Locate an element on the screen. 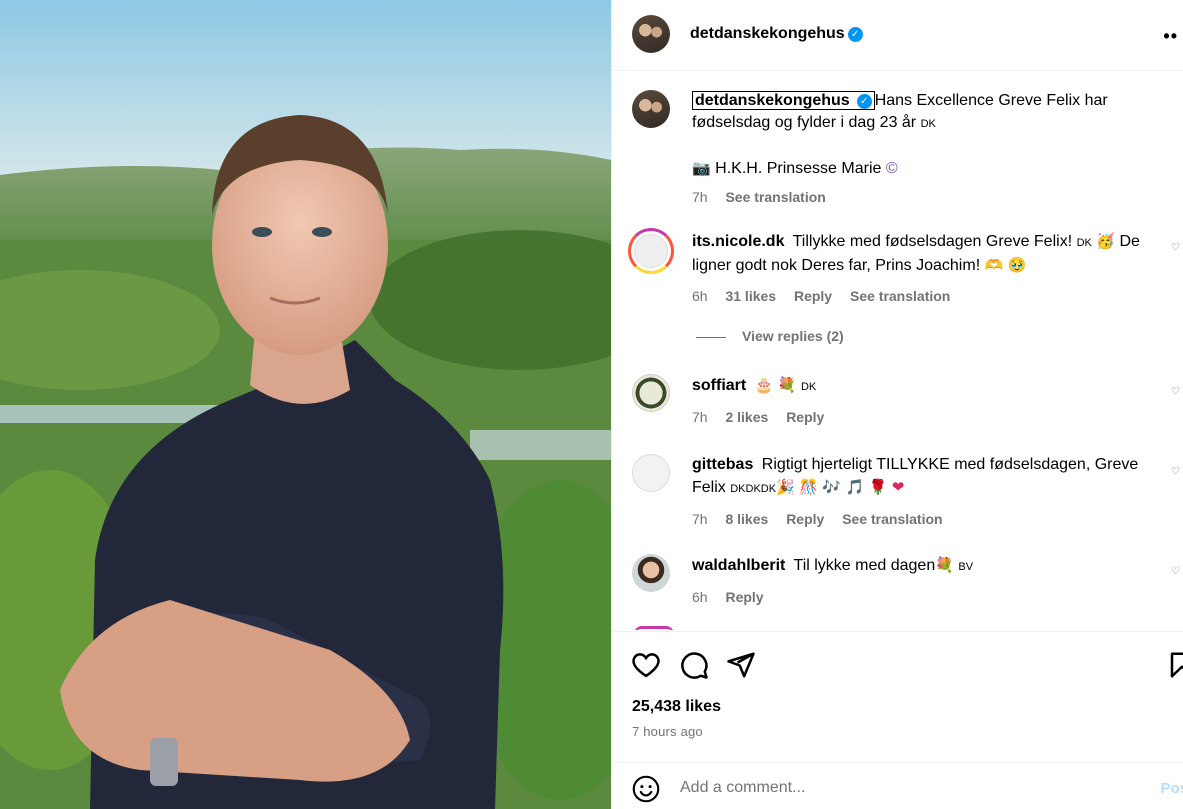 This screenshot has height=809, width=1183. caption-username-box: detdanskekongehus ✓ is located at coordinates (783, 100).